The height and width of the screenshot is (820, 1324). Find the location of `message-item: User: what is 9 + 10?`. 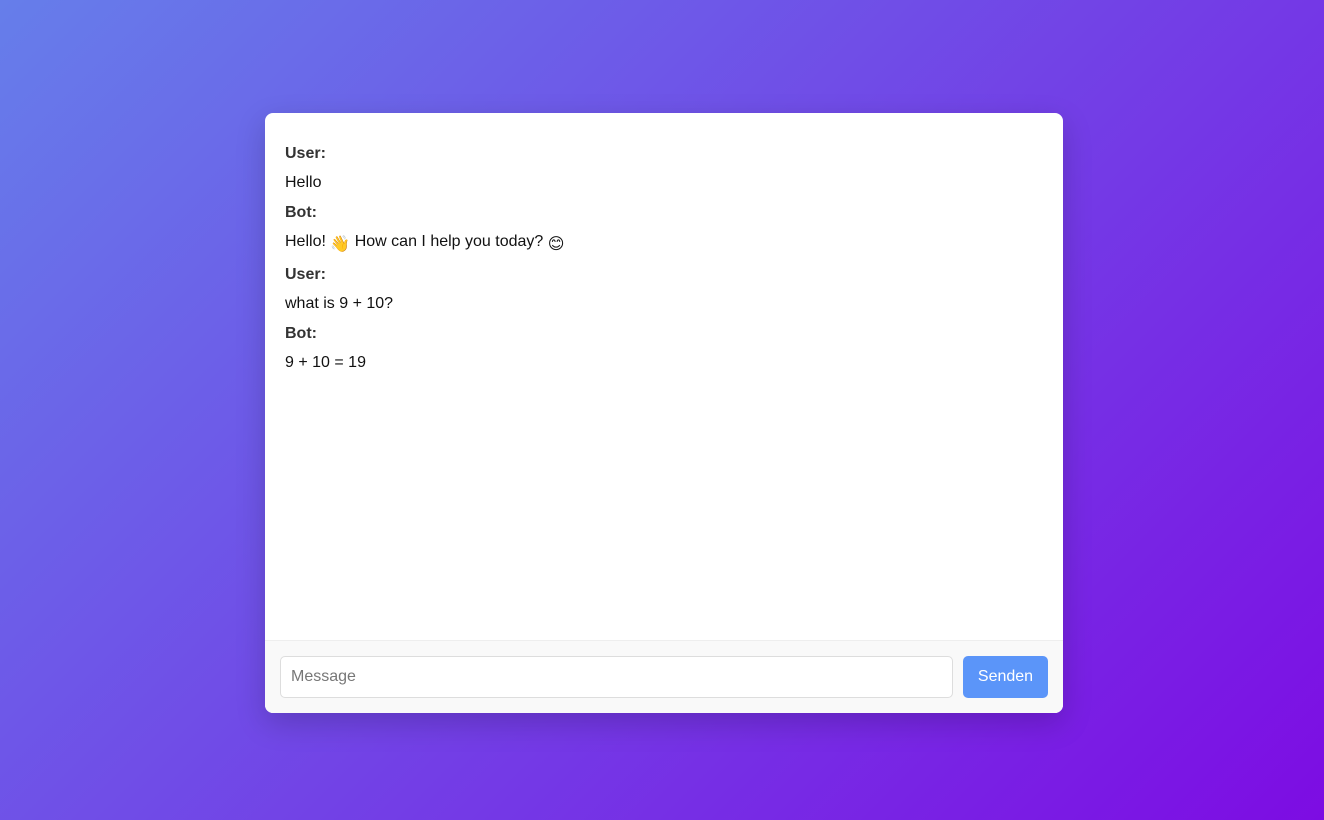

message-item: User: what is 9 + 10? is located at coordinates (664, 289).